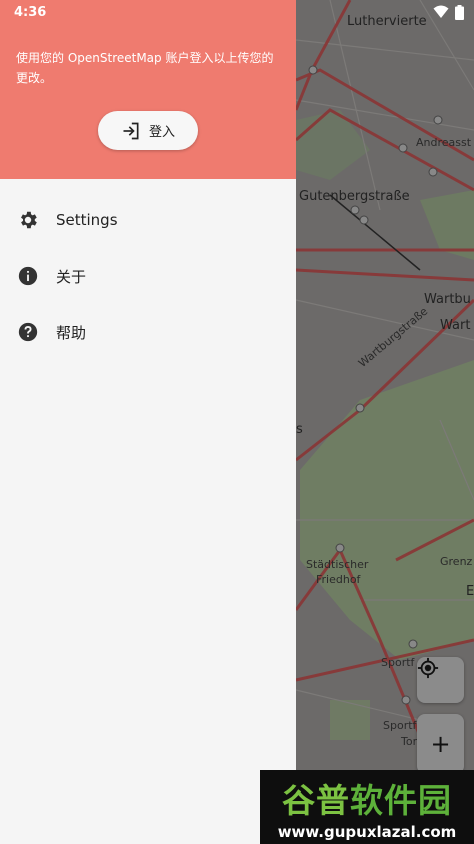 The image size is (474, 844). What do you see at coordinates (367, 800) in the screenshot?
I see `watermark-brand: 谷普软件园` at bounding box center [367, 800].